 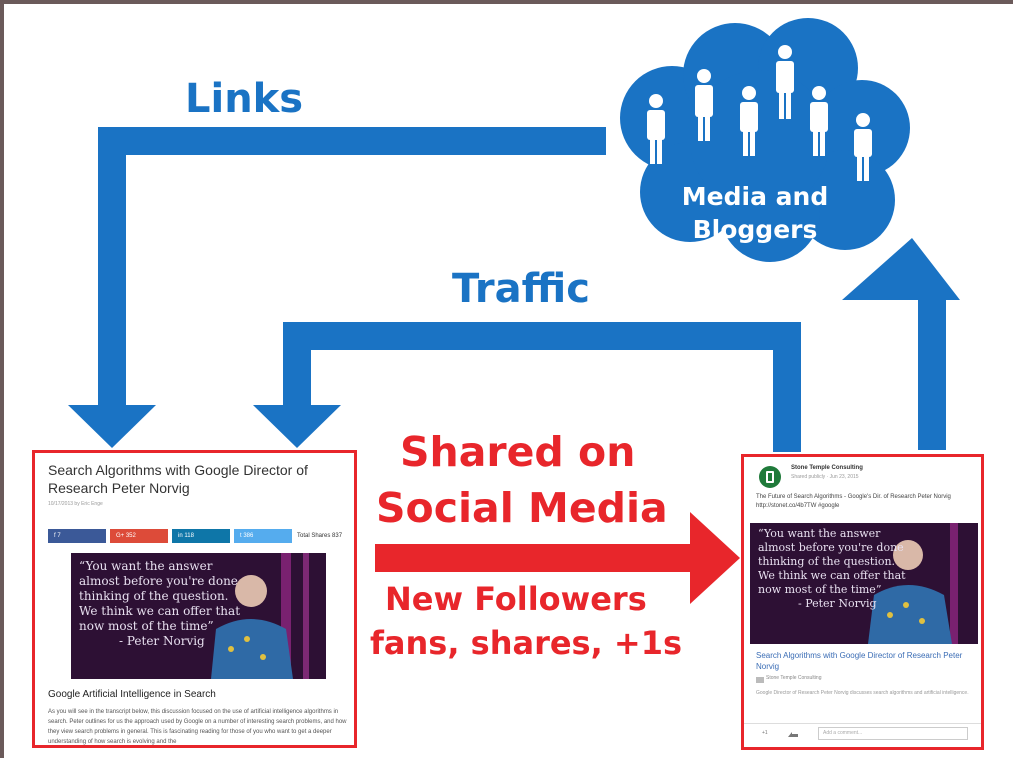 I want to click on post-author: Stone Temple Consulting, so click(x=827, y=468).